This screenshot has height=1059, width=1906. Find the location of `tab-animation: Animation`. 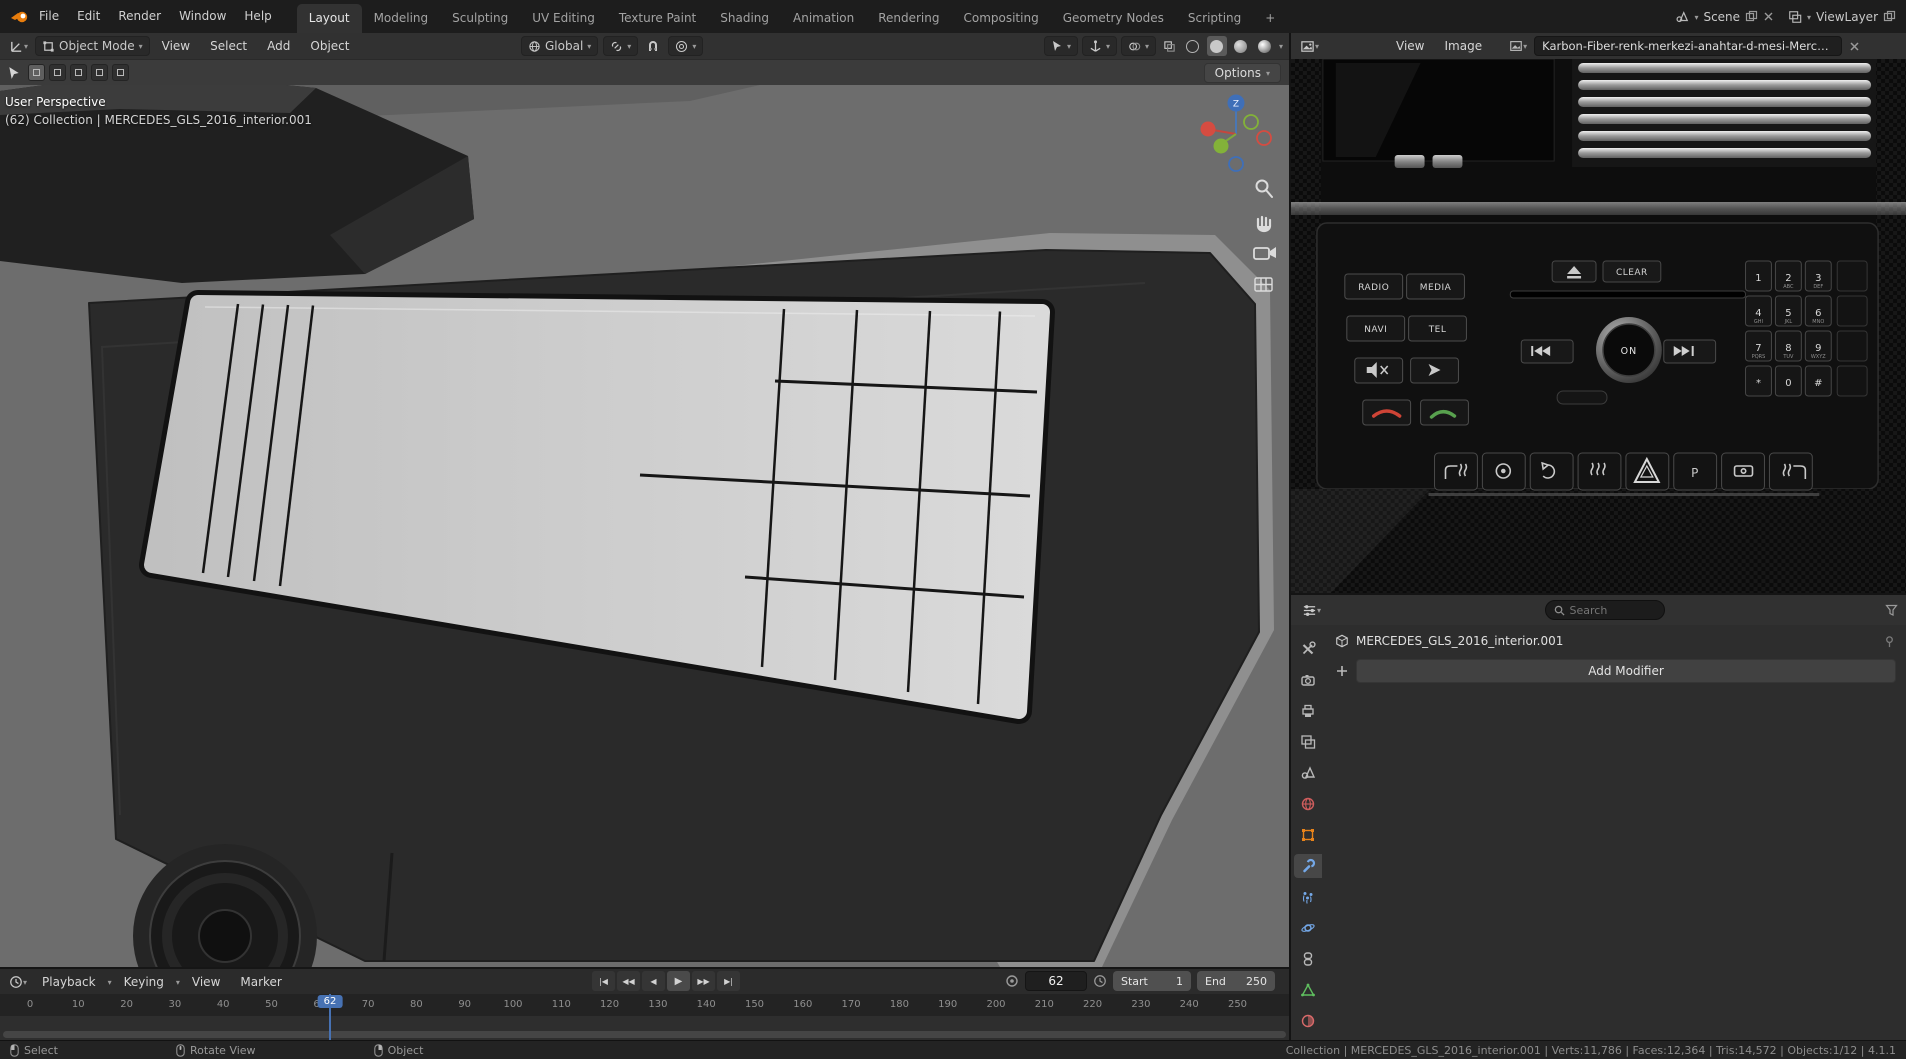

tab-animation: Animation is located at coordinates (823, 18).